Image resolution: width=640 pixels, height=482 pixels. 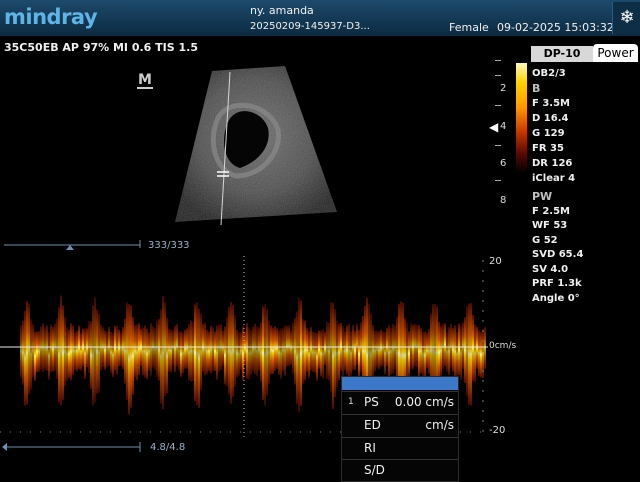 What do you see at coordinates (503, 88) in the screenshot?
I see `depth-label-2: 2` at bounding box center [503, 88].